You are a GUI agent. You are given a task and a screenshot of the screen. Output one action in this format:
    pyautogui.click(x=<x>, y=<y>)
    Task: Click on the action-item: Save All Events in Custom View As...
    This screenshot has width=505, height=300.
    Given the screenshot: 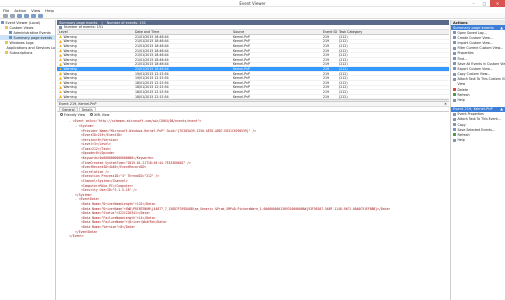 What is the action you would take?
    pyautogui.click(x=478, y=63)
    